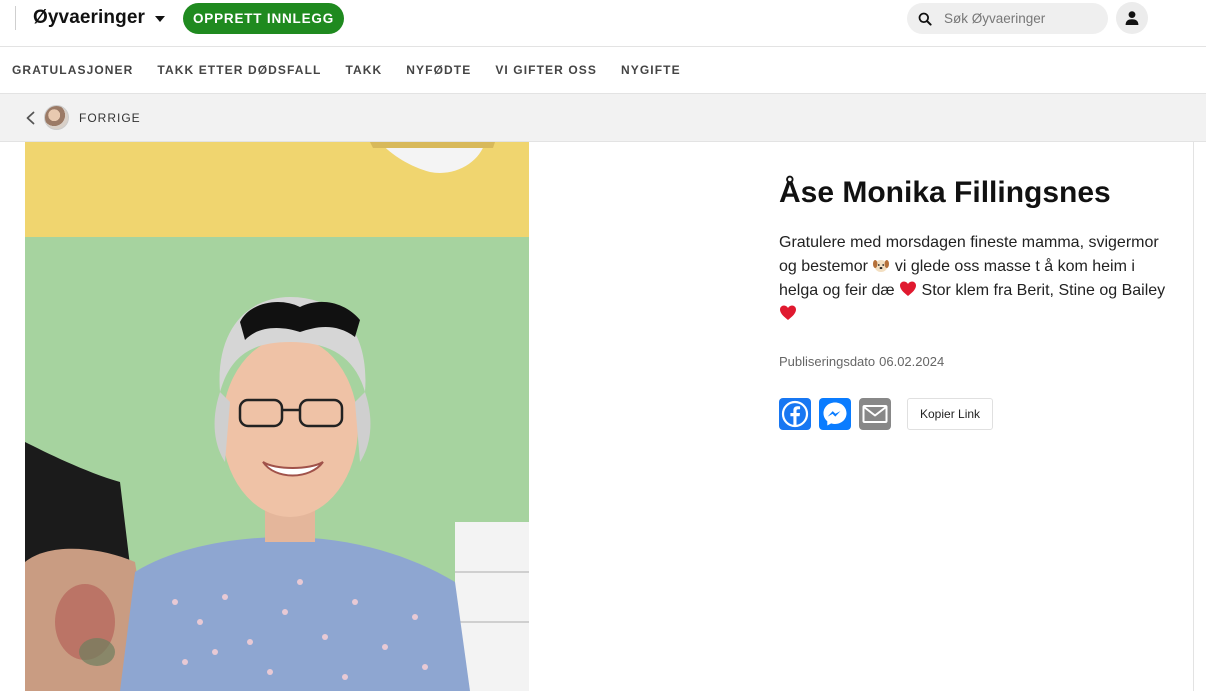  What do you see at coordinates (110, 117) in the screenshot?
I see `previous-label: FORRIGE` at bounding box center [110, 117].